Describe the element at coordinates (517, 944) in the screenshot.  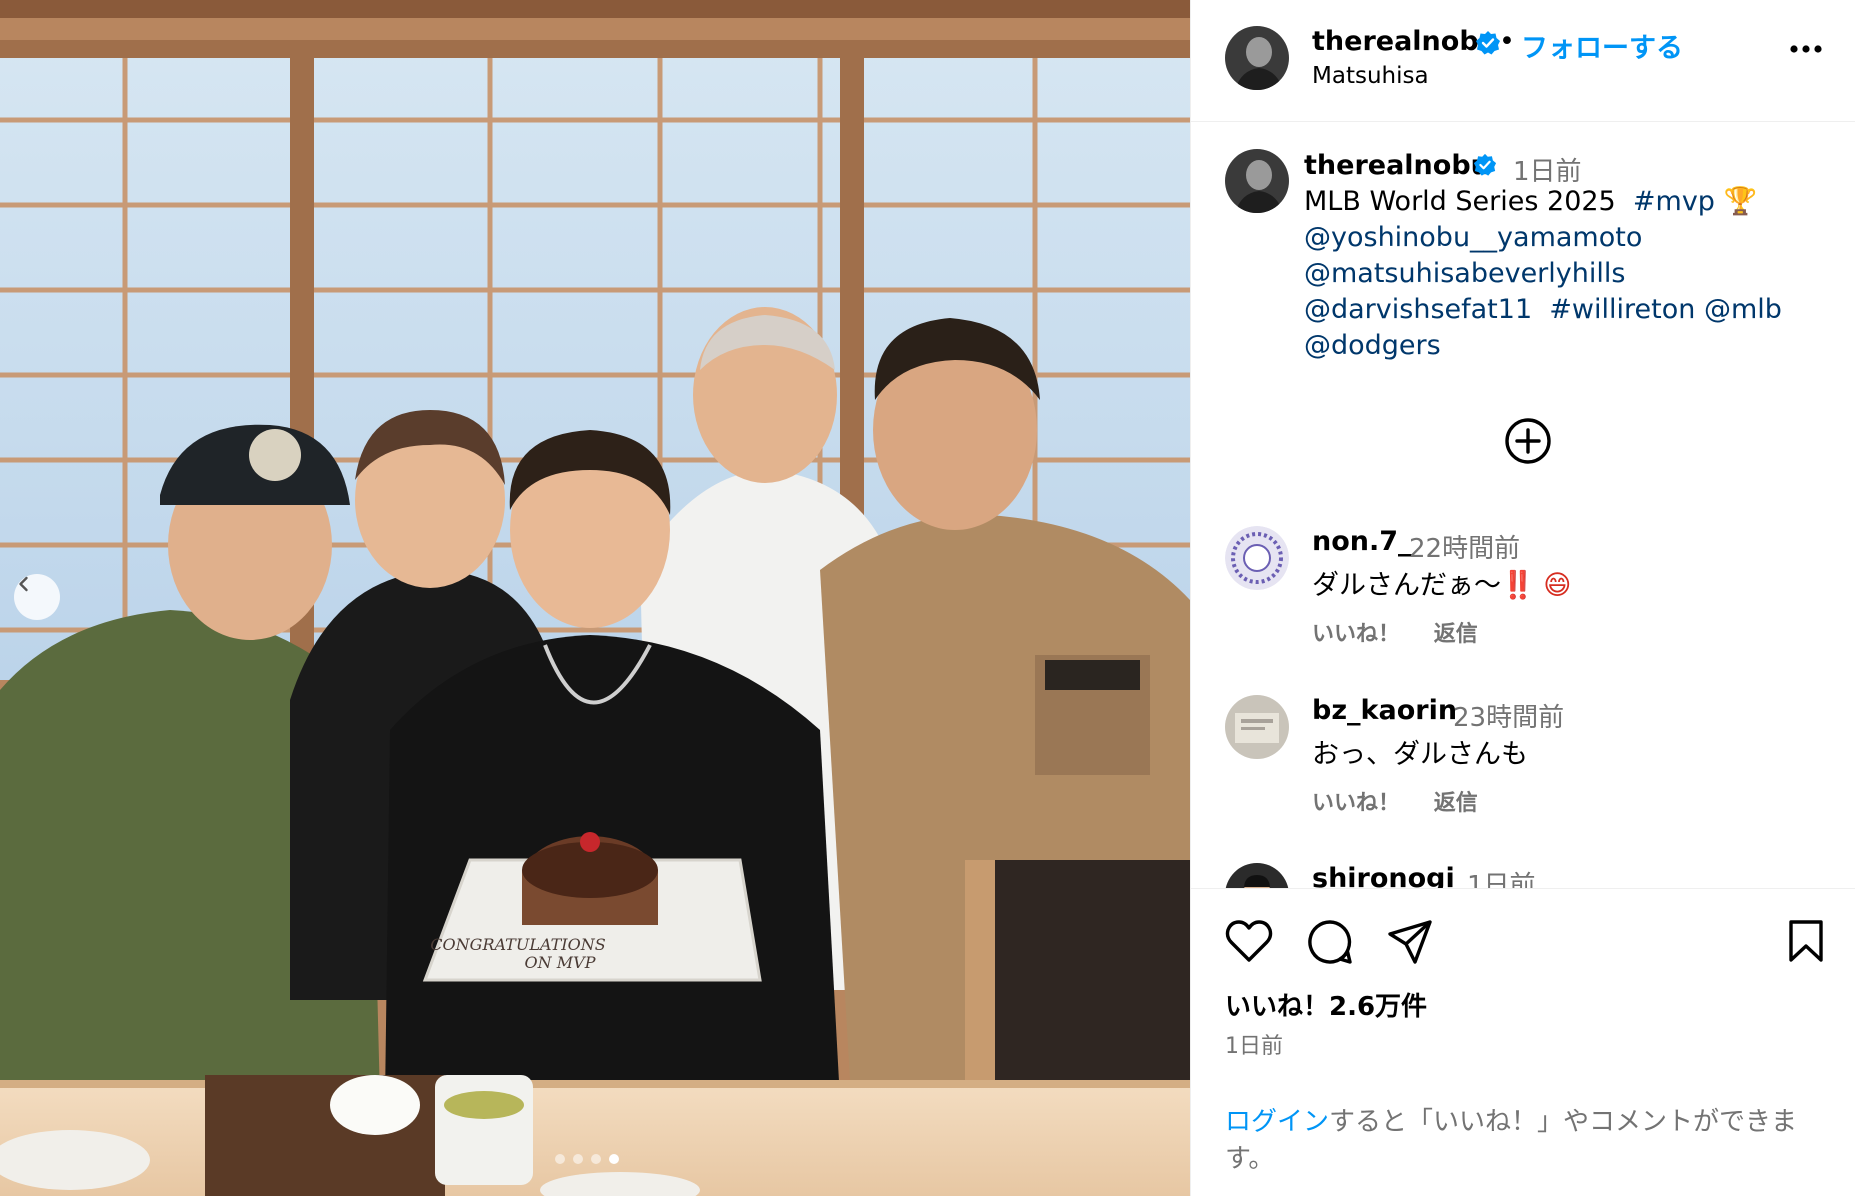
I see `cake-message-line1: CONGRATULATIONS` at that location.